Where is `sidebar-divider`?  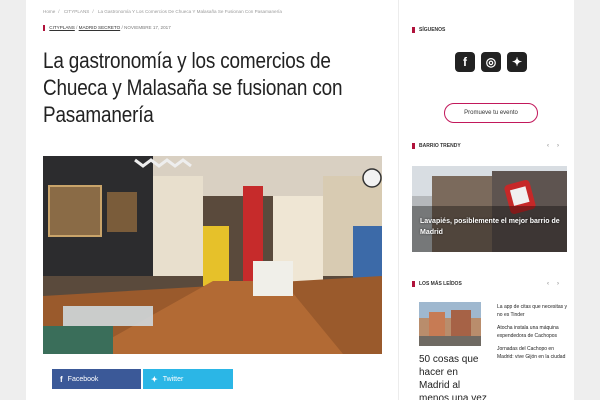 sidebar-divider is located at coordinates (398, 200).